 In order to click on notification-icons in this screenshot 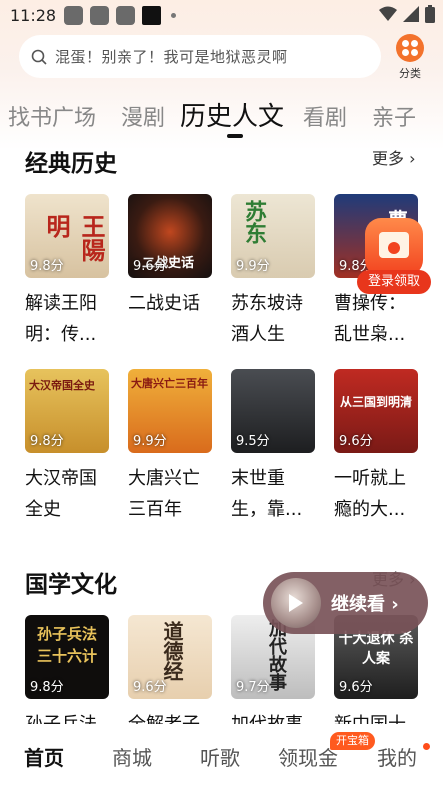, I will do `click(120, 15)`.